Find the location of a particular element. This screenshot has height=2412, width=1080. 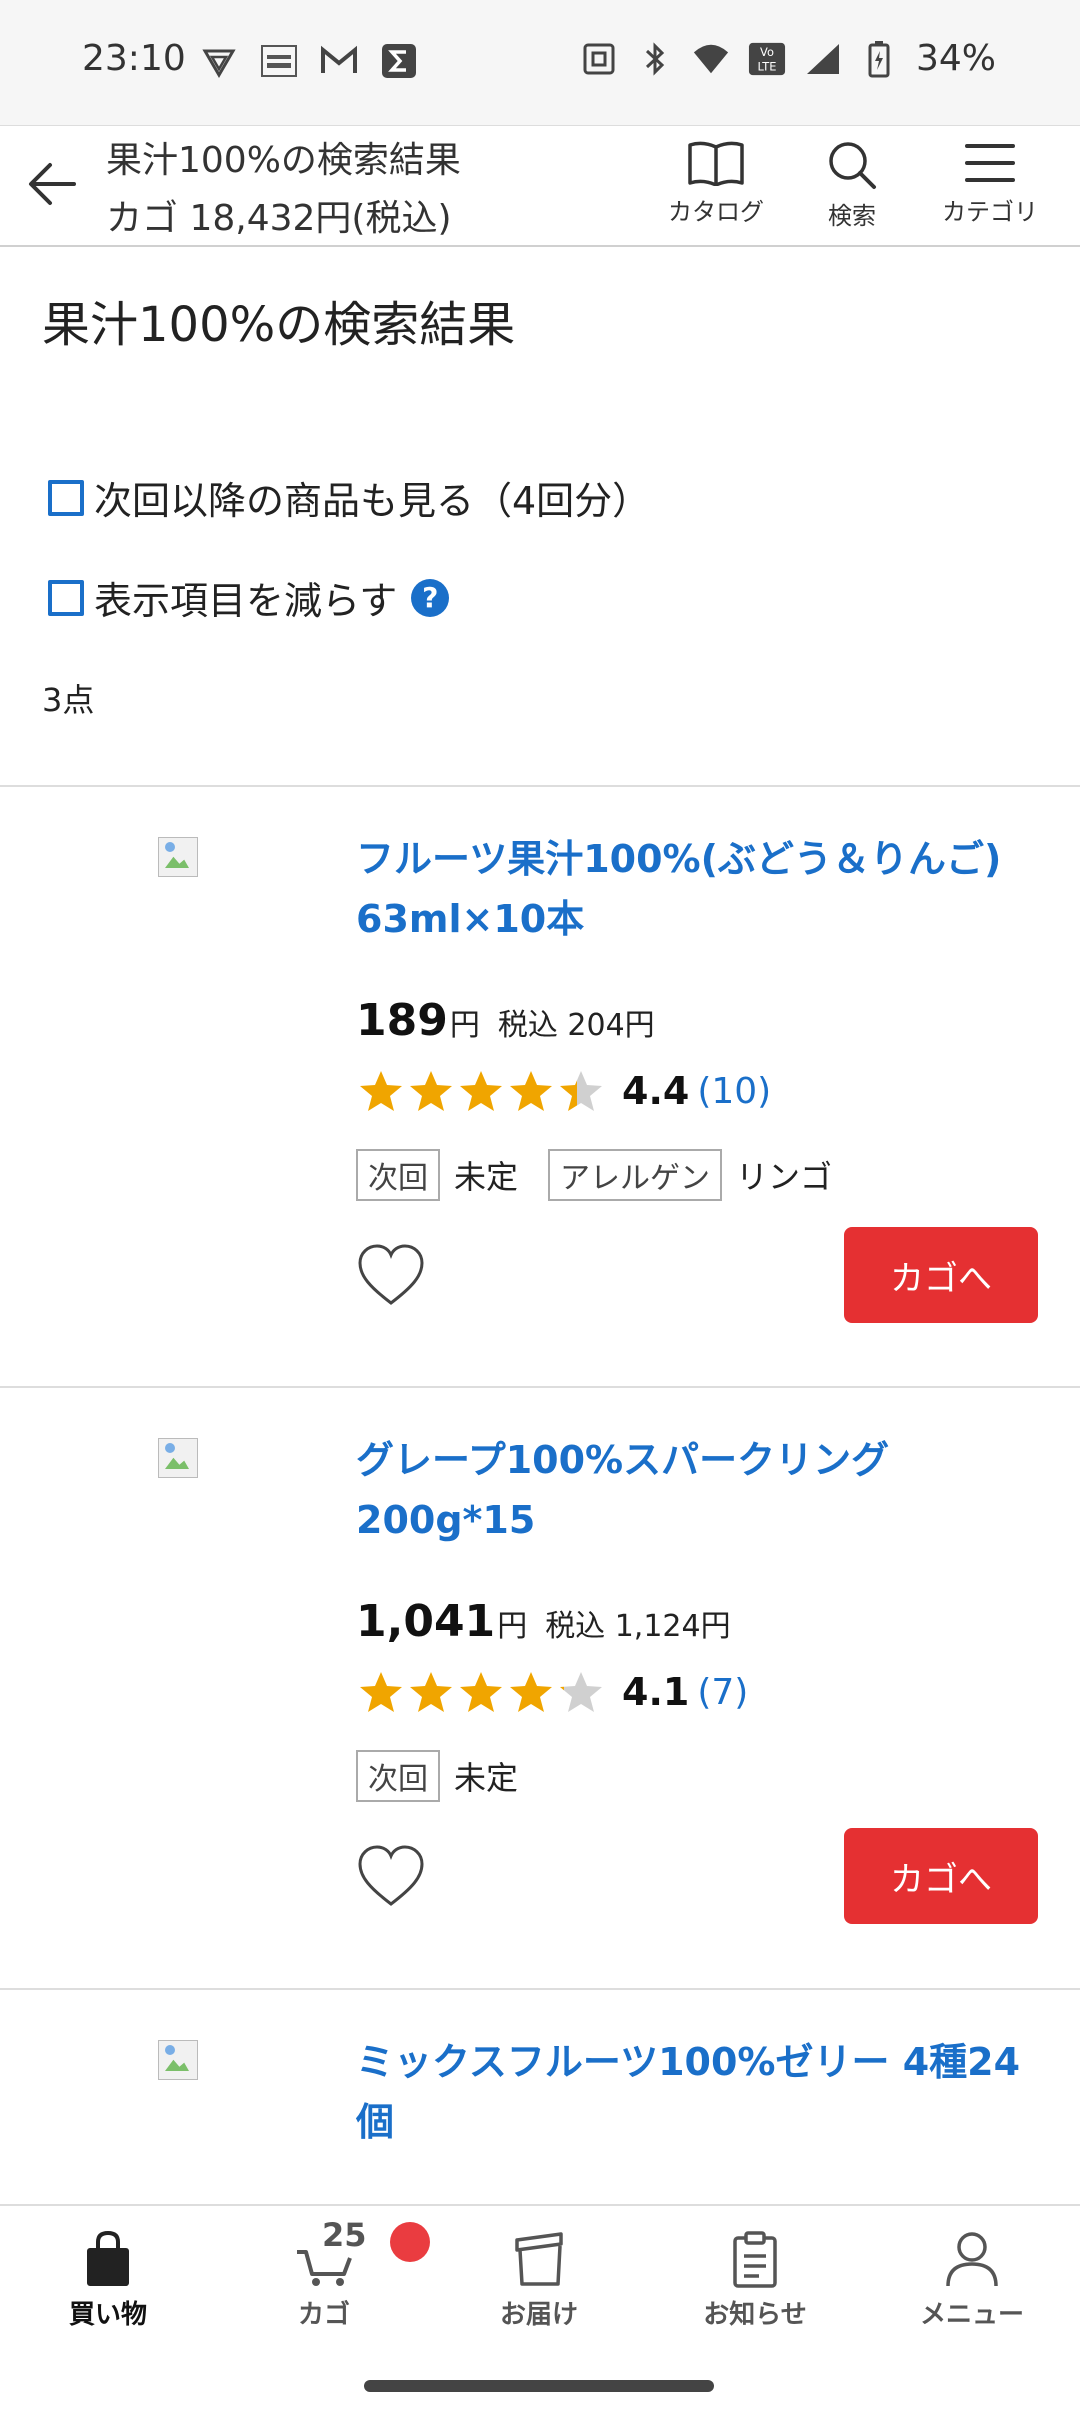

header-title: 果汁100%の検索結果 is located at coordinates (283, 160).